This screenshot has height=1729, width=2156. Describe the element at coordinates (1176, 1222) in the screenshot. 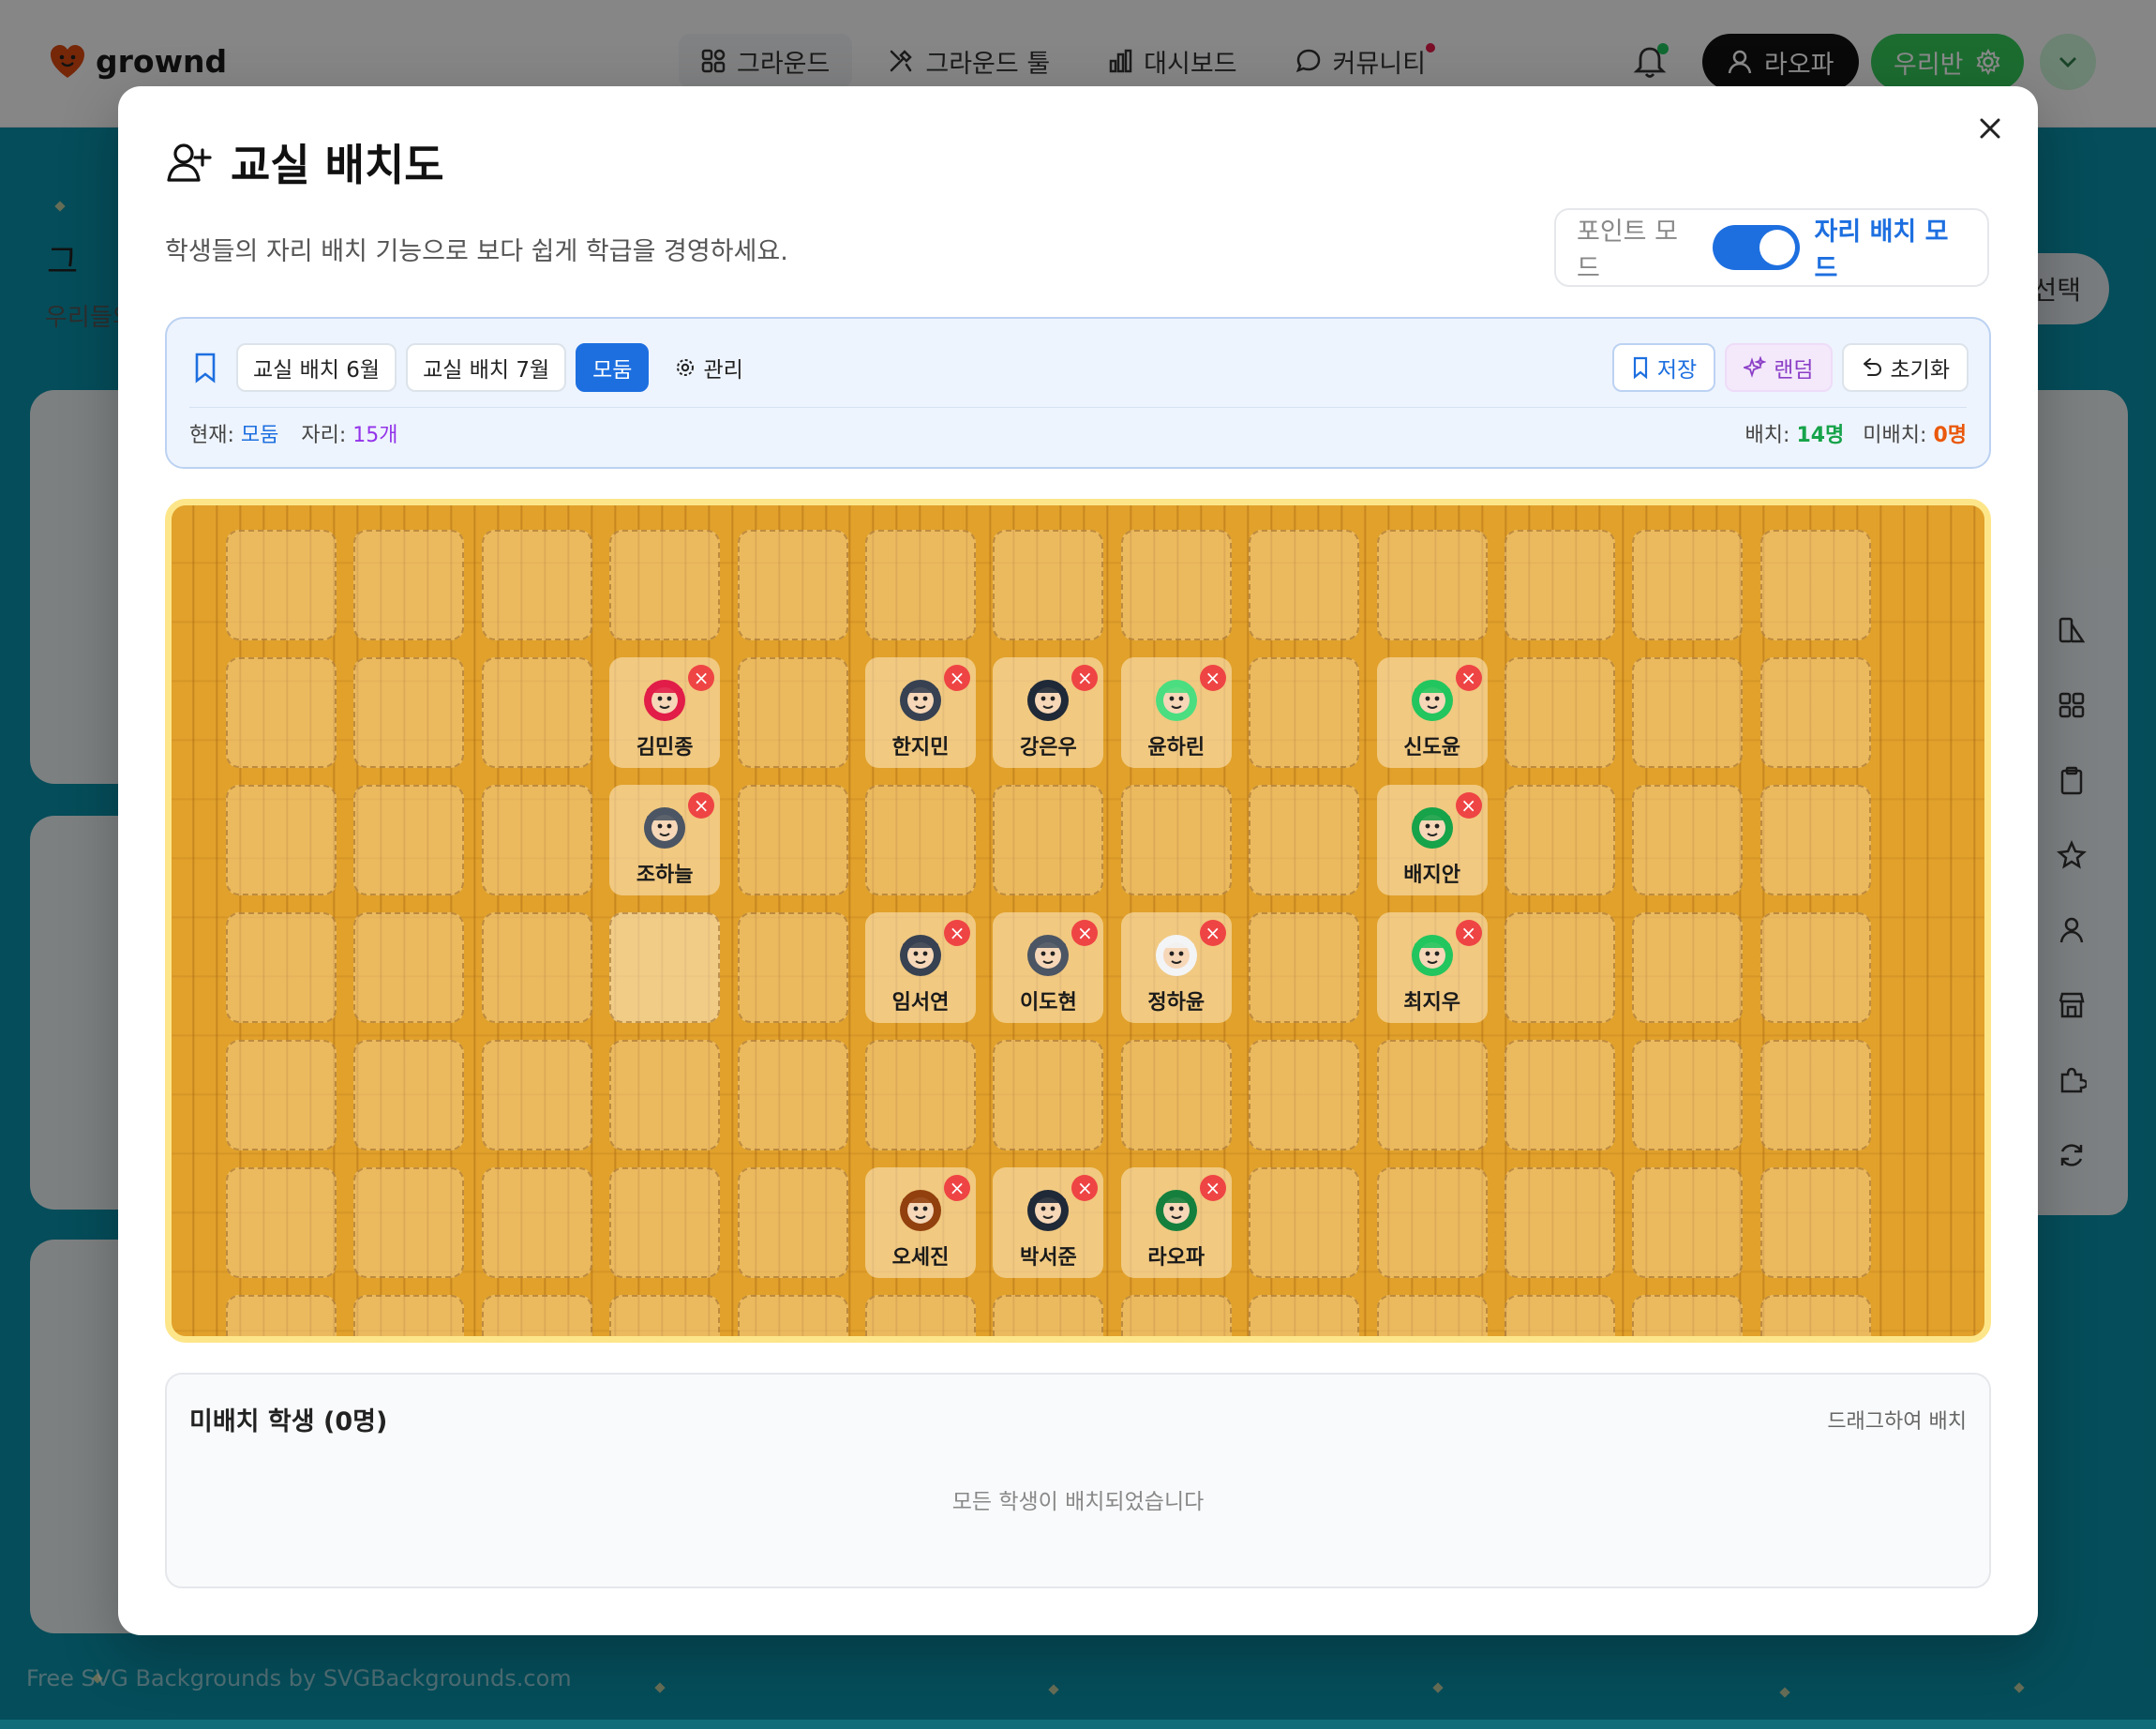

I see `student-seat: 라오파 ×` at that location.